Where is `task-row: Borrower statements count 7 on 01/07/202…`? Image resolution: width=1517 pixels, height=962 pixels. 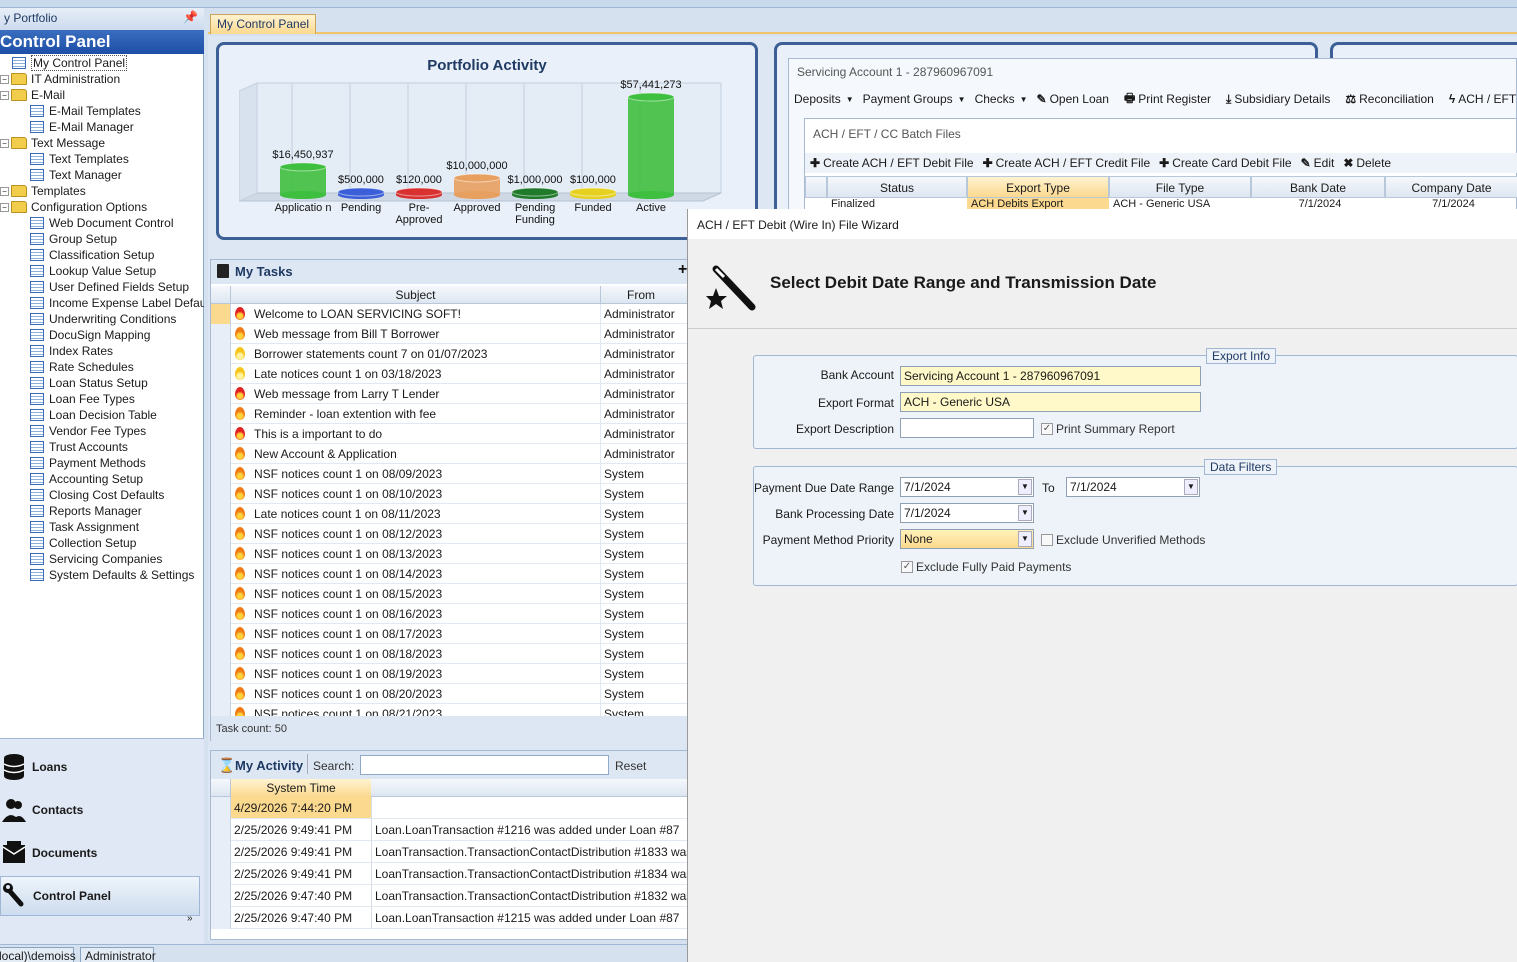
task-row: Borrower statements count 7 on 01/07/202… is located at coordinates (451, 354).